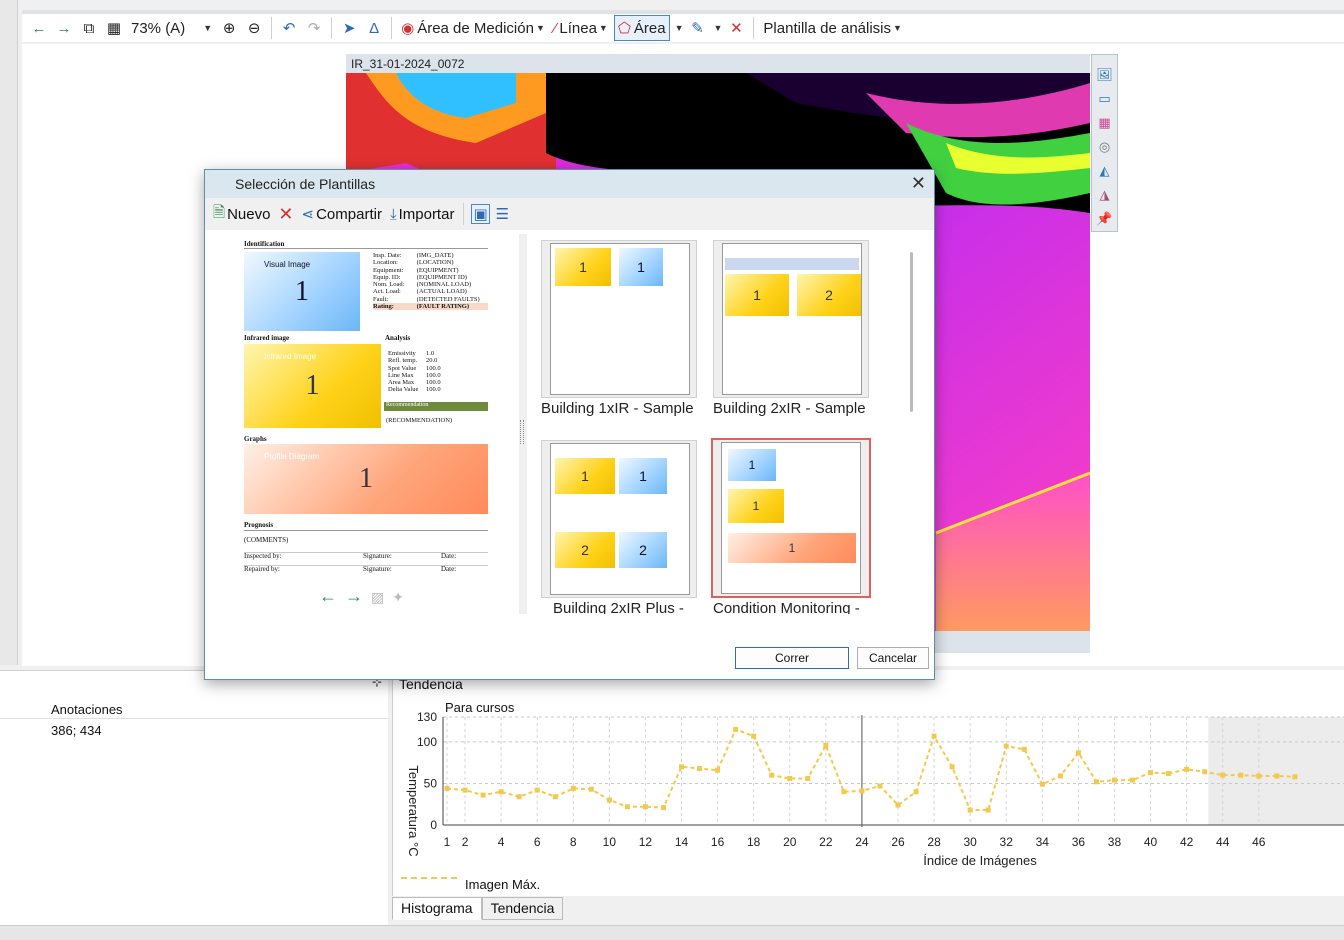  What do you see at coordinates (827, 28) in the screenshot?
I see `analysis-template-label: Plantilla de análisis` at bounding box center [827, 28].